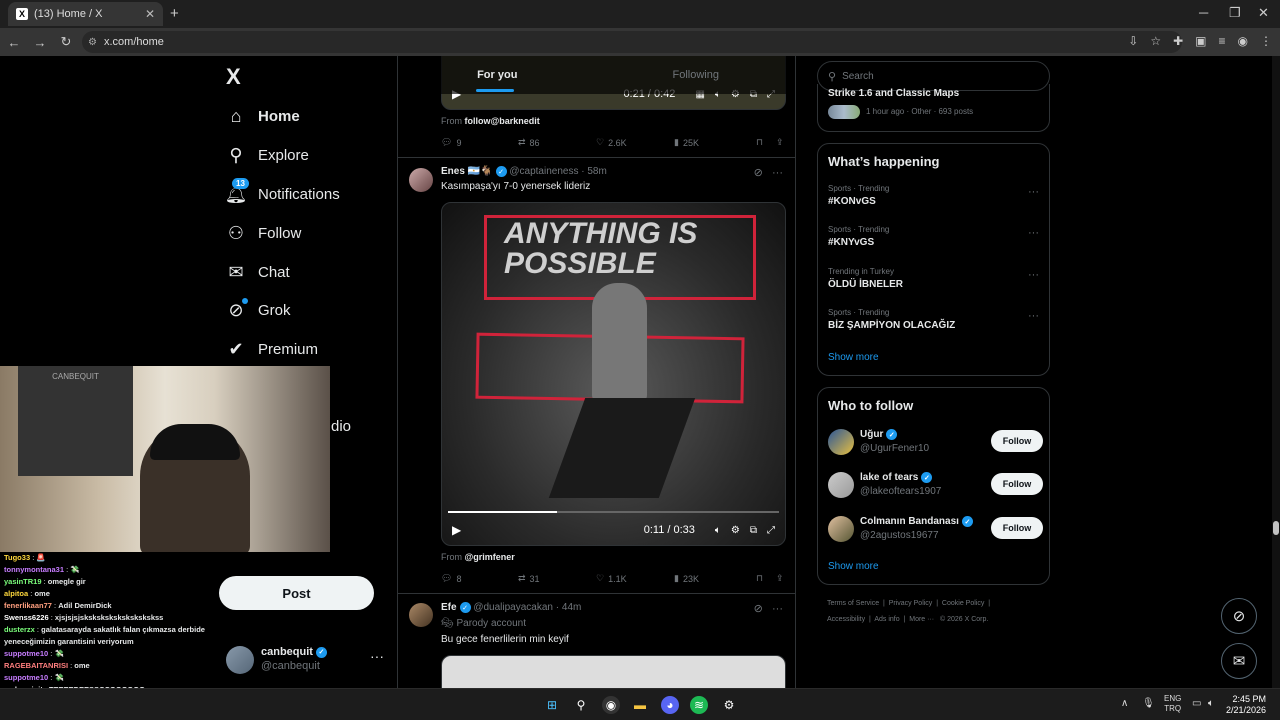 The height and width of the screenshot is (720, 1280). Describe the element at coordinates (635, 578) in the screenshot. I see `like-button: ♡ 1.1K` at that location.